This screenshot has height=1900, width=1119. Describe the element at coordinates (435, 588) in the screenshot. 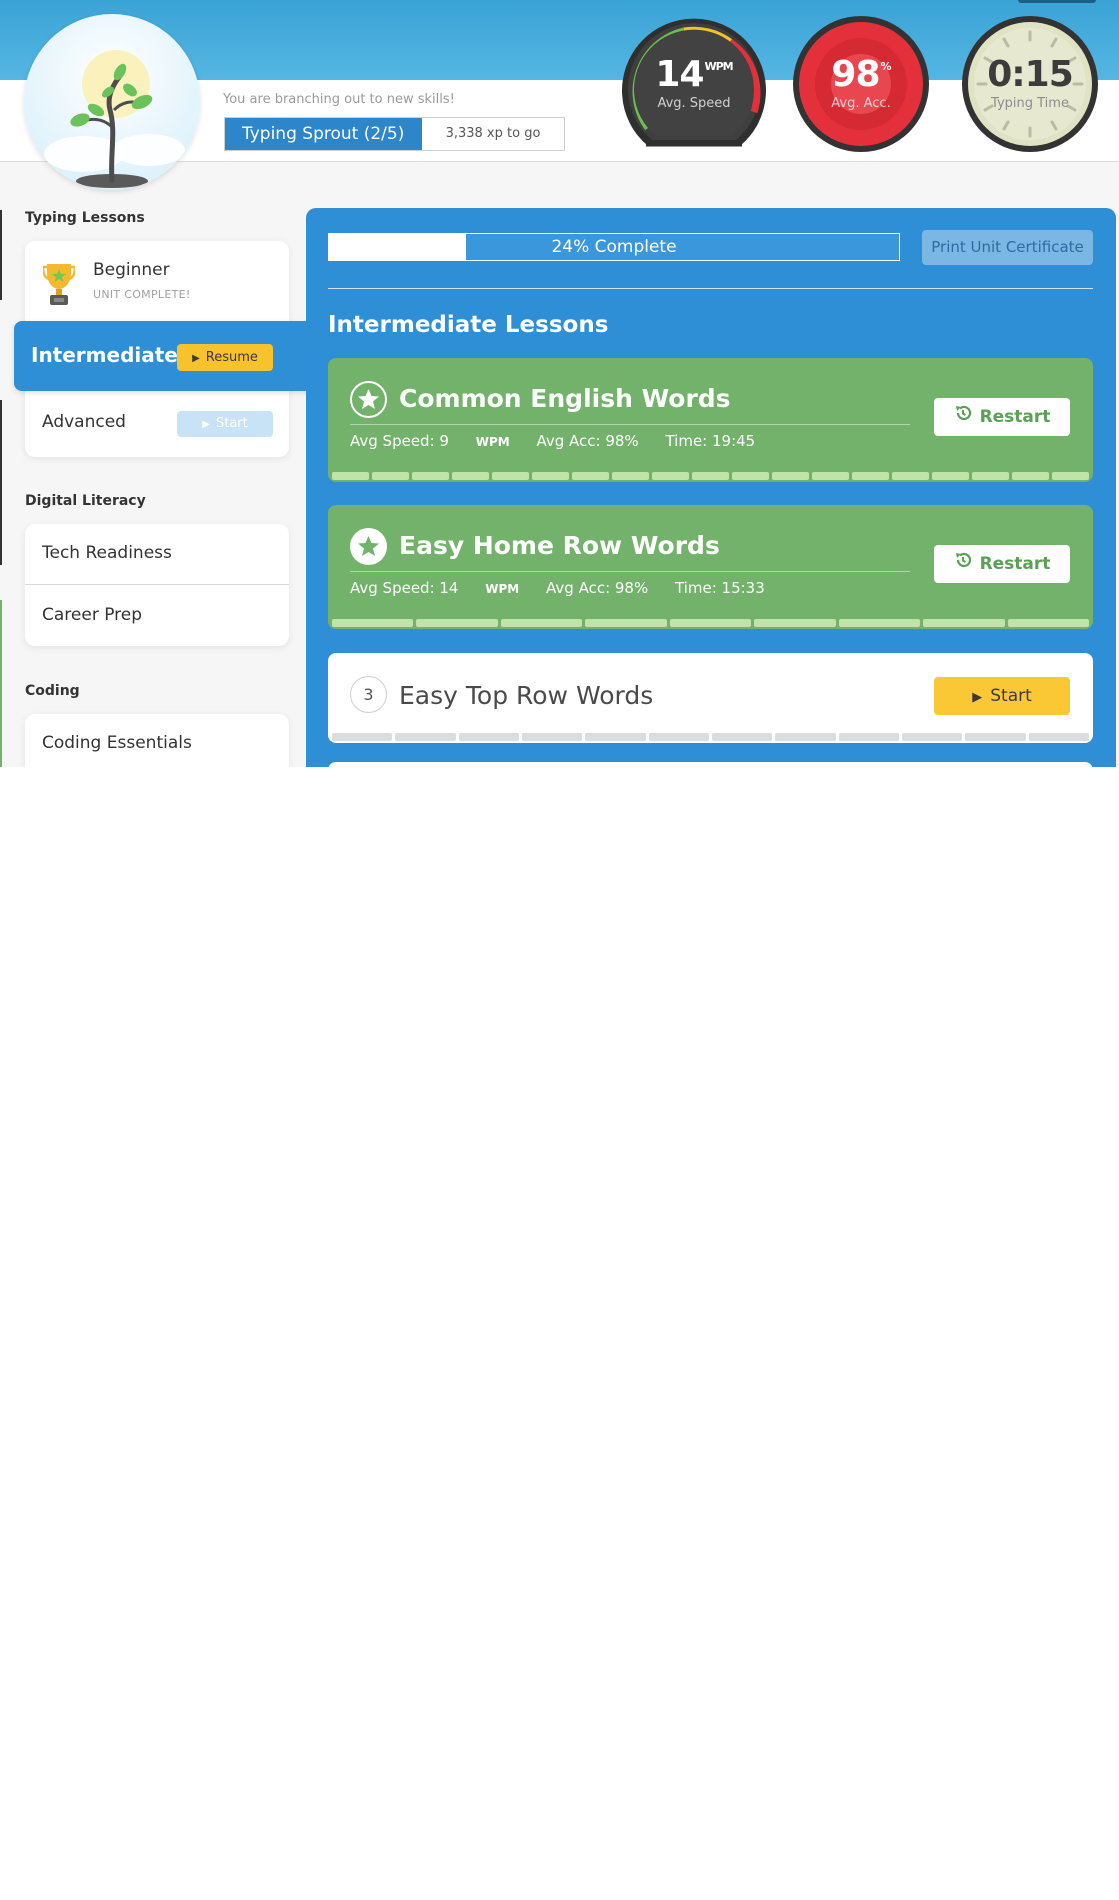

I see `lesson-speed: Avg Speed: 14 WPM` at that location.